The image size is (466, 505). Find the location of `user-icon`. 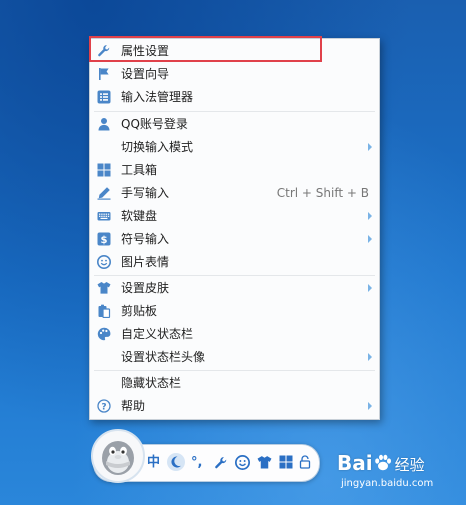

user-icon is located at coordinates (104, 124).